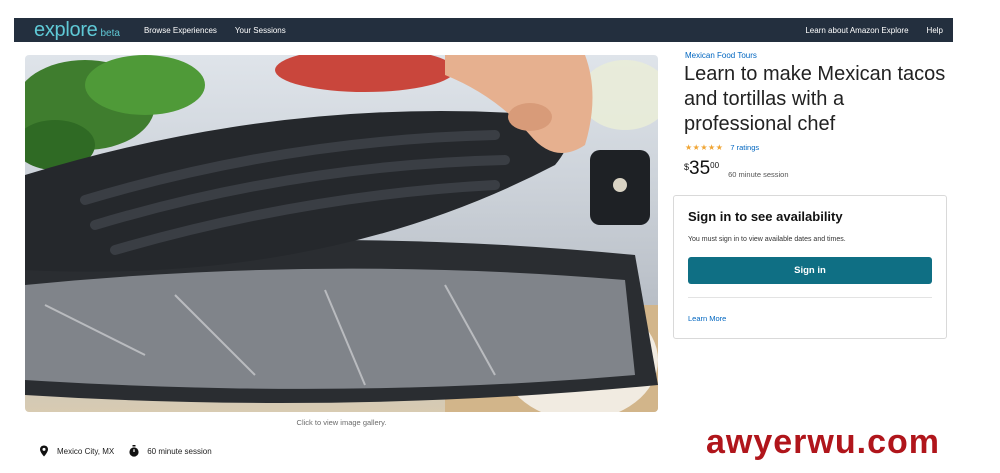 Image resolution: width=1000 pixels, height=473 pixels. Describe the element at coordinates (856, 30) in the screenshot. I see `nav-learn-about-explore: Learn about Amazon Explore` at that location.